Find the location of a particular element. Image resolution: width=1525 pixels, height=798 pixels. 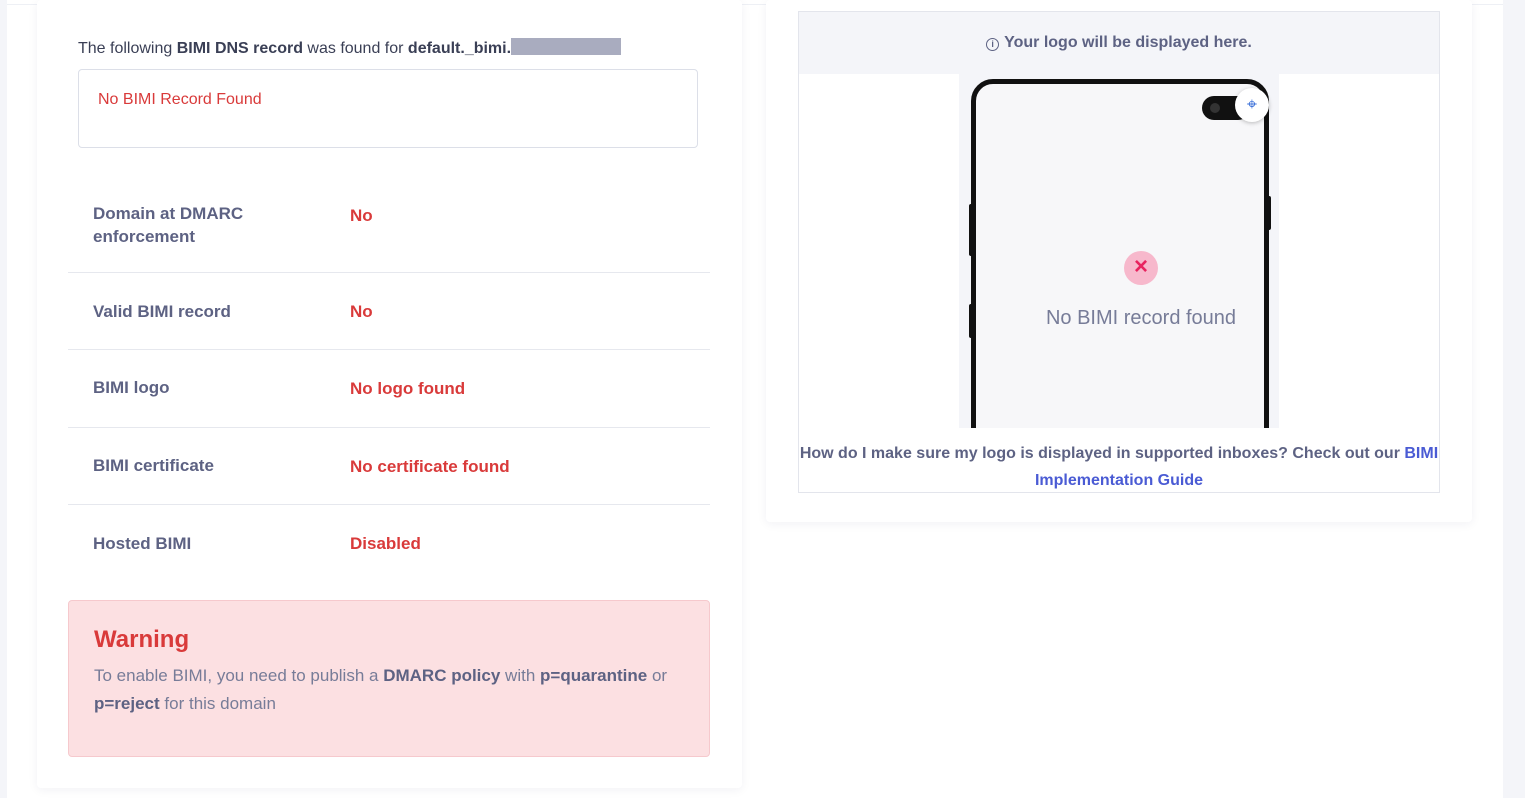

check-row: BIMI certificate No certificate found is located at coordinates (389, 466).